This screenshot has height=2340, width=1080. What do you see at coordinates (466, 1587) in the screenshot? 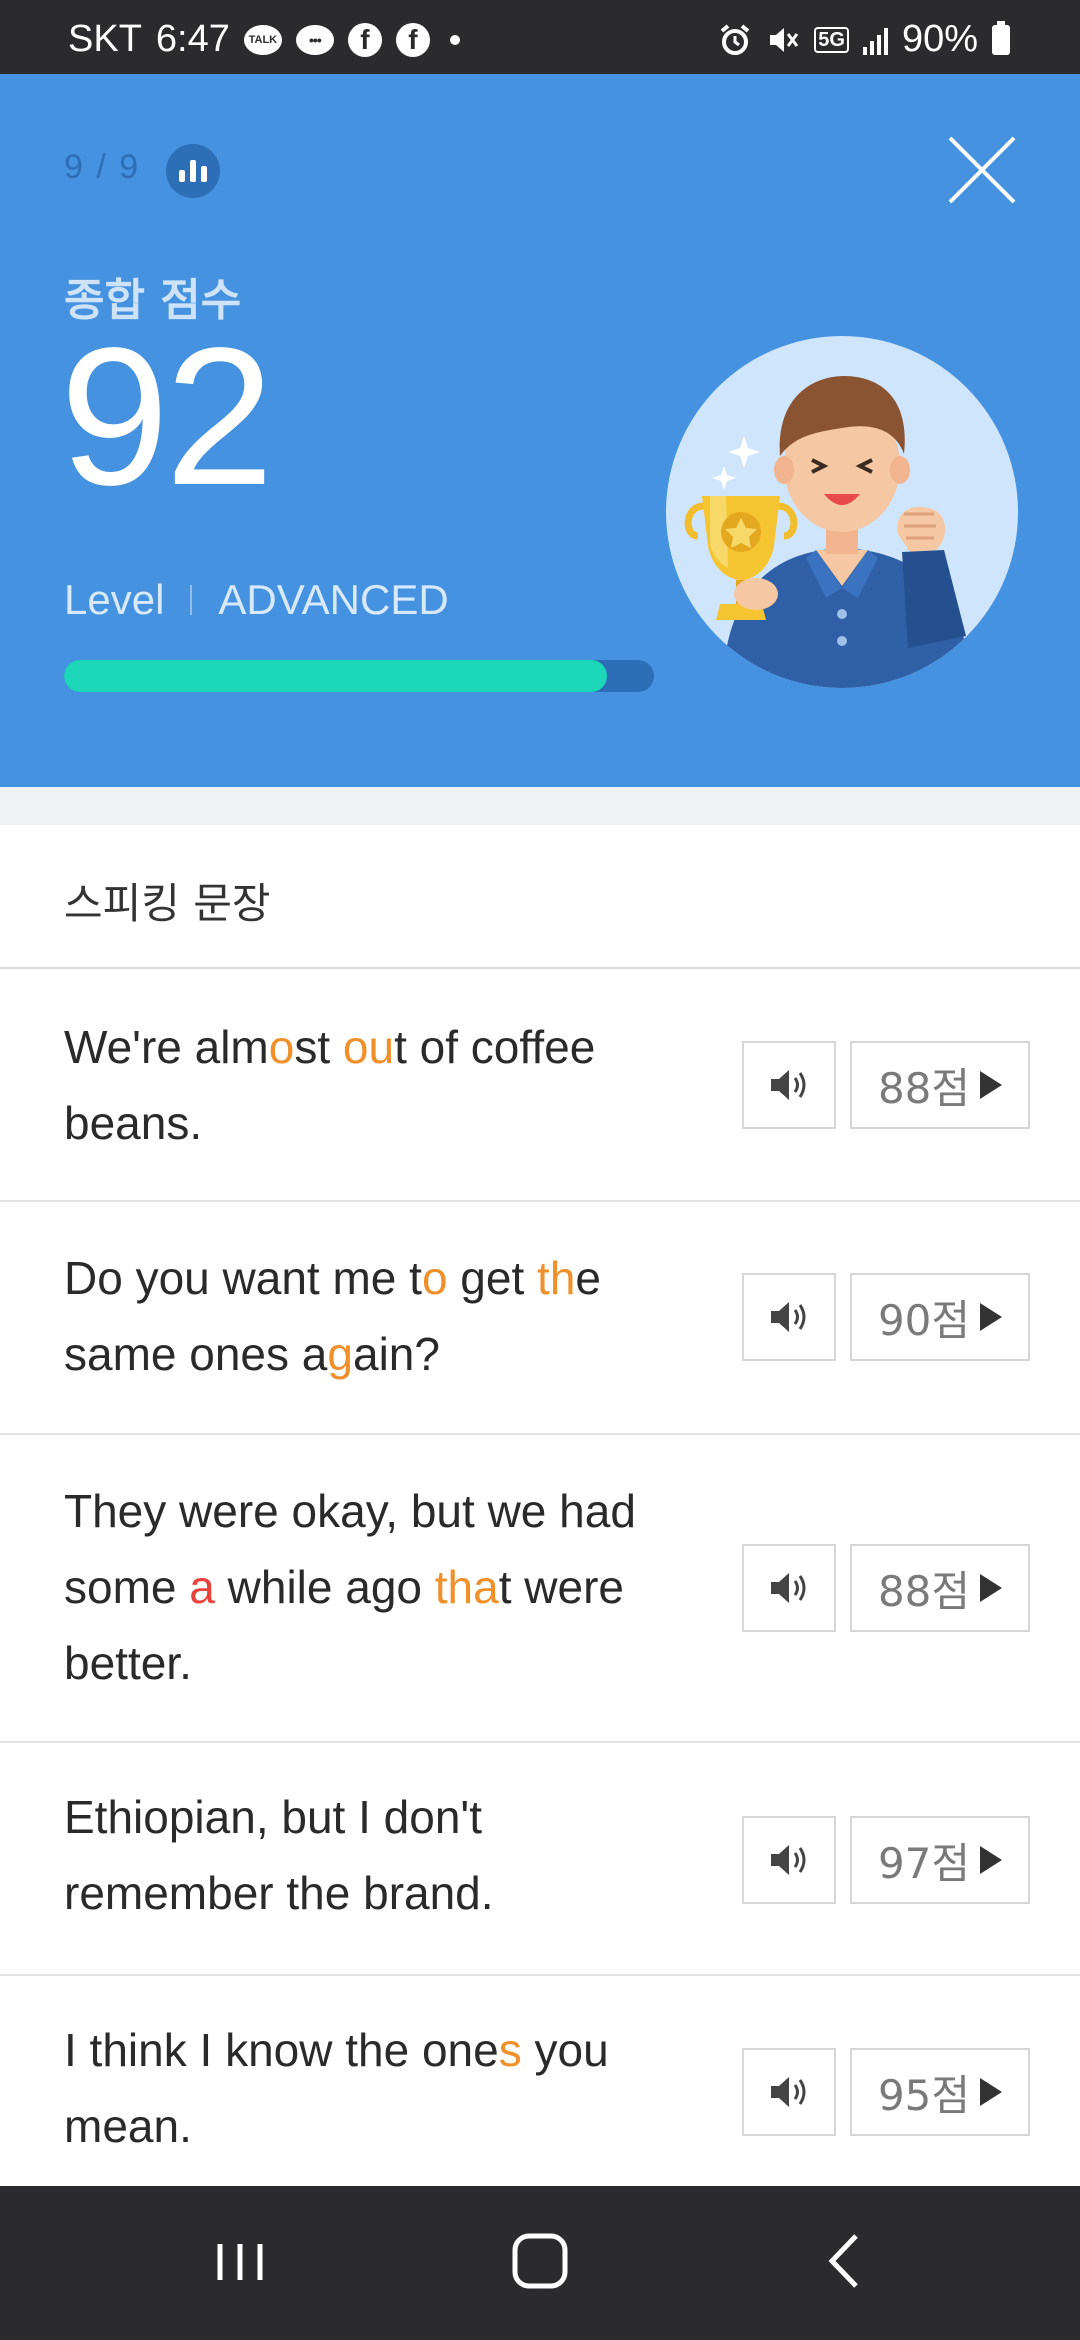
I see `mispronounced-segment: tha` at bounding box center [466, 1587].